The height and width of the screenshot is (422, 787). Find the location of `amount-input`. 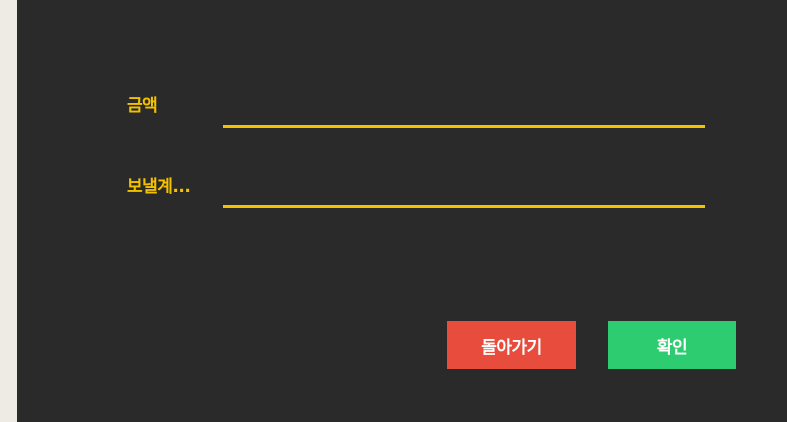

amount-input is located at coordinates (464, 114).